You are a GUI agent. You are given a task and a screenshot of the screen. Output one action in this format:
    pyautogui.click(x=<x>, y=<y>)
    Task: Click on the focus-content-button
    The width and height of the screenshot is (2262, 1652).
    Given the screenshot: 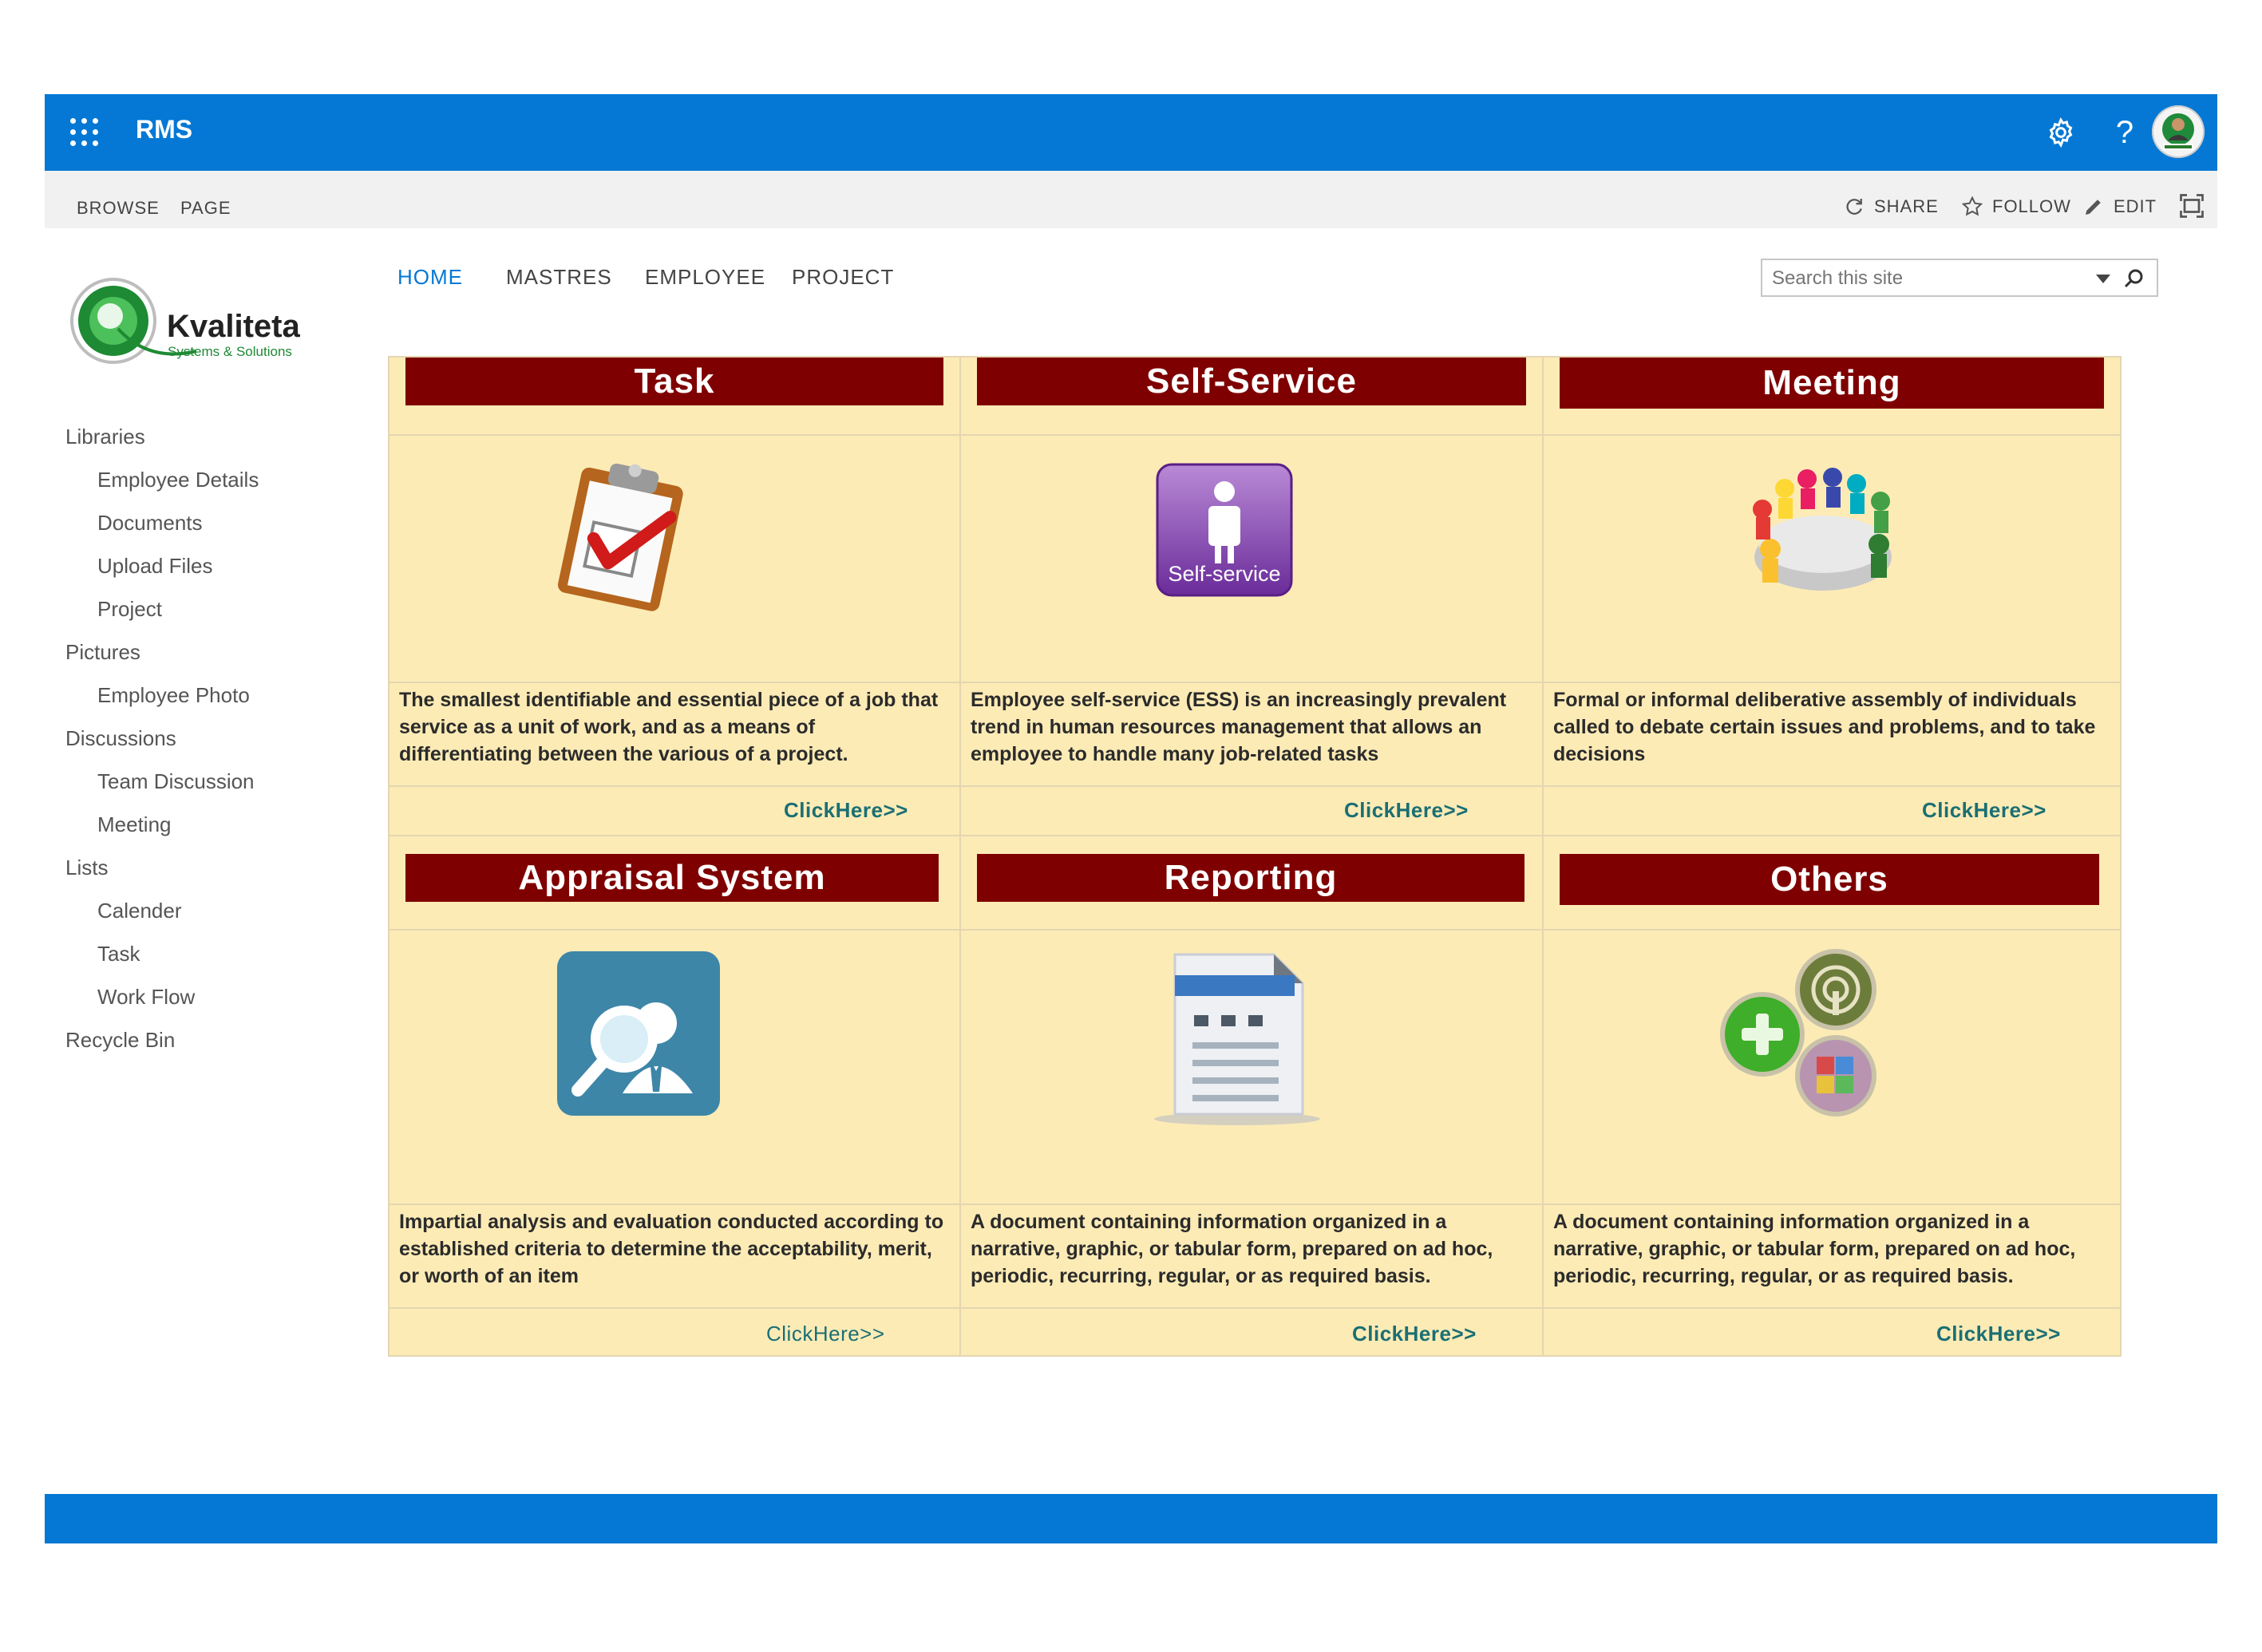 What is the action you would take?
    pyautogui.click(x=2191, y=206)
    